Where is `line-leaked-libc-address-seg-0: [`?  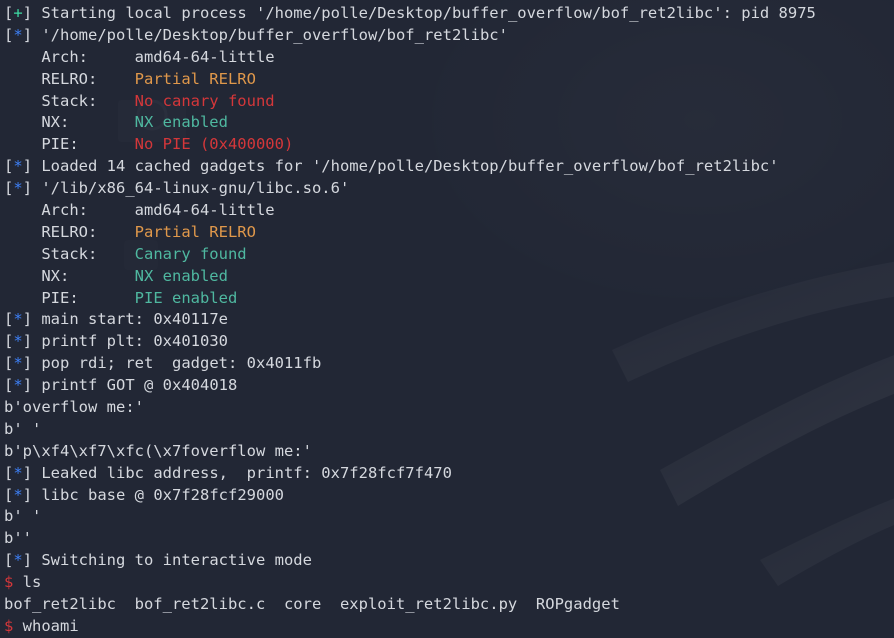
line-leaked-libc-address-seg-0: [ is located at coordinates (9, 472).